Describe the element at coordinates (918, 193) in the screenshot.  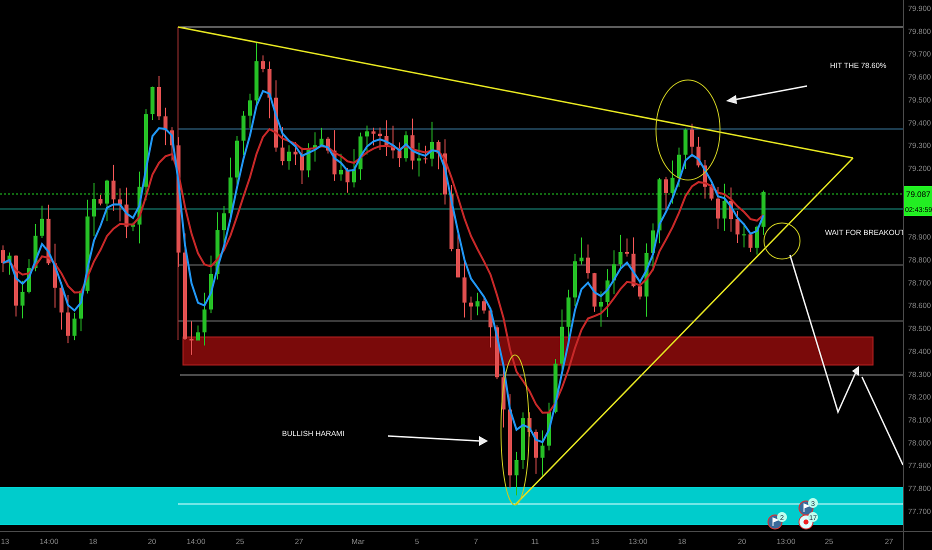
I see `last-price-tag: 79.087` at that location.